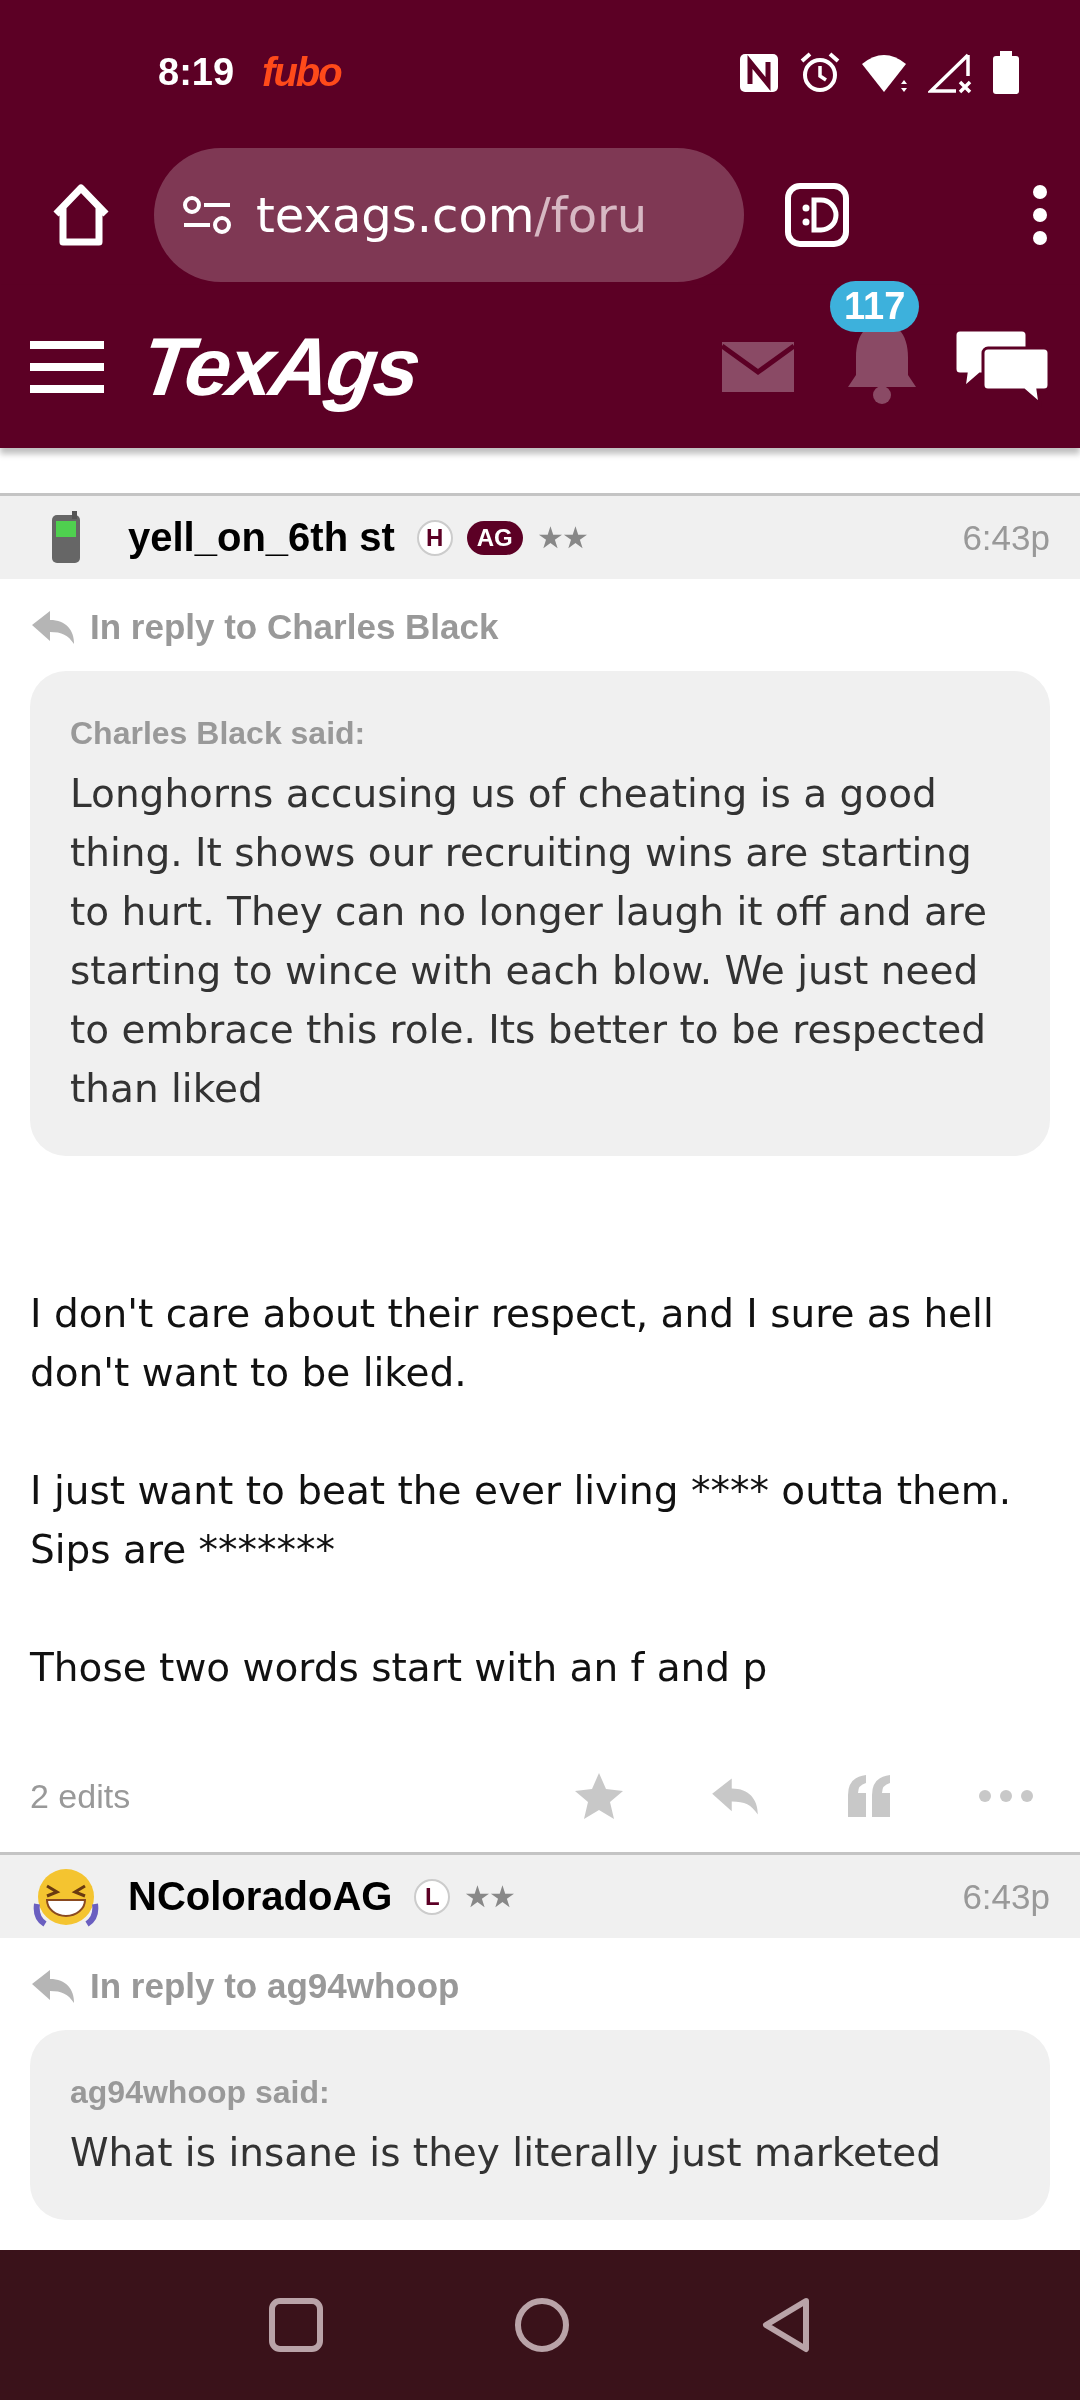 This screenshot has height=2400, width=1080. I want to click on nfc-icon, so click(759, 72).